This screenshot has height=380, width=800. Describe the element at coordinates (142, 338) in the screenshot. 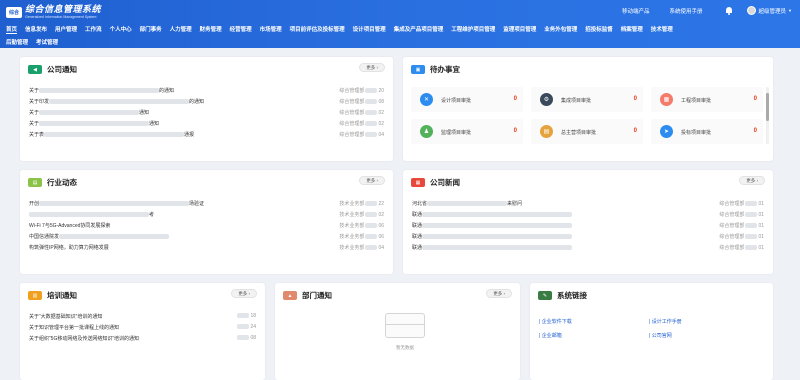

I see `list-item: 关于组织“5G移动网络及传送网络知识”培训的通知 08` at that location.